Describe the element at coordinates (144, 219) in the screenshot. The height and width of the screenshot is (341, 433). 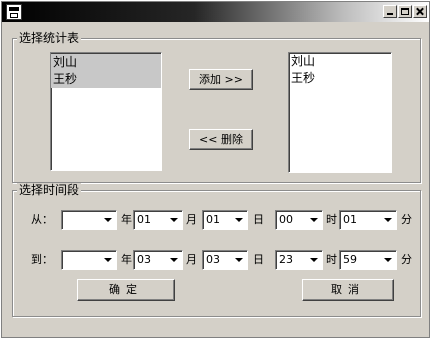
I see `from-month-value: 01` at that location.